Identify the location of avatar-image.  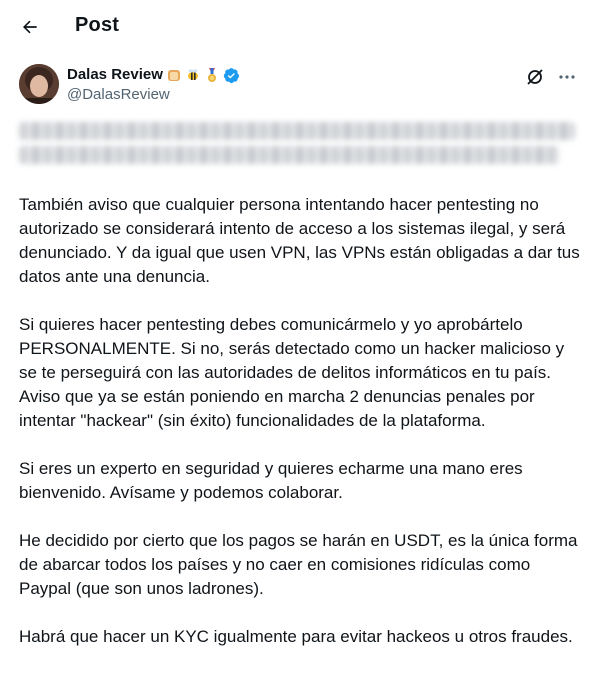
(39, 84).